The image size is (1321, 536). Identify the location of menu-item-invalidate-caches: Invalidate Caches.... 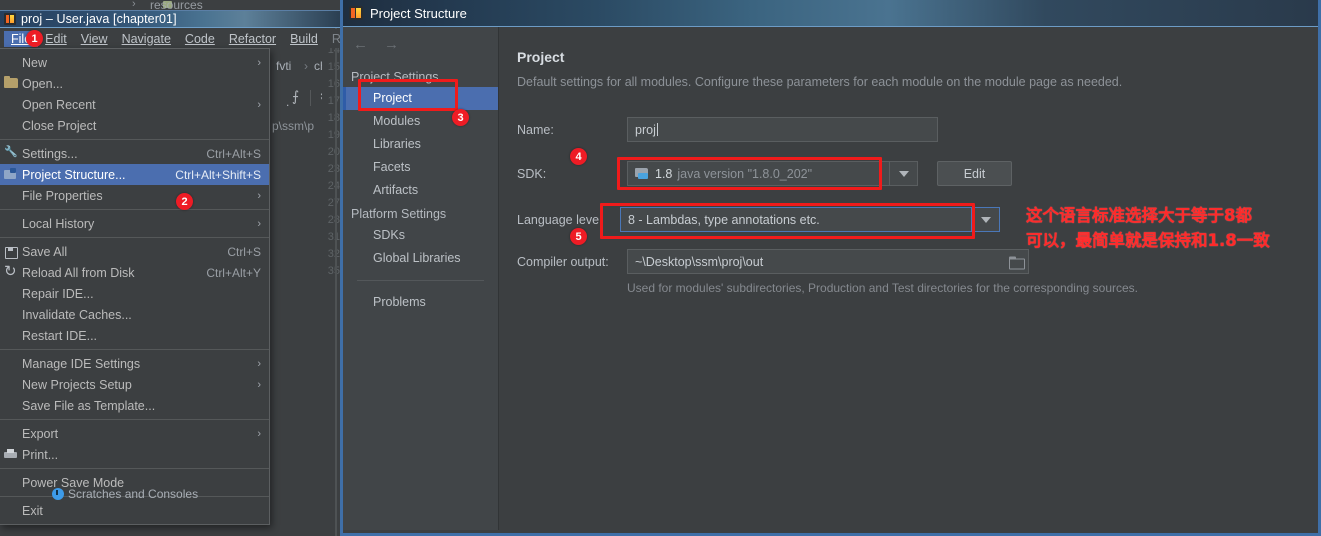
(134, 314).